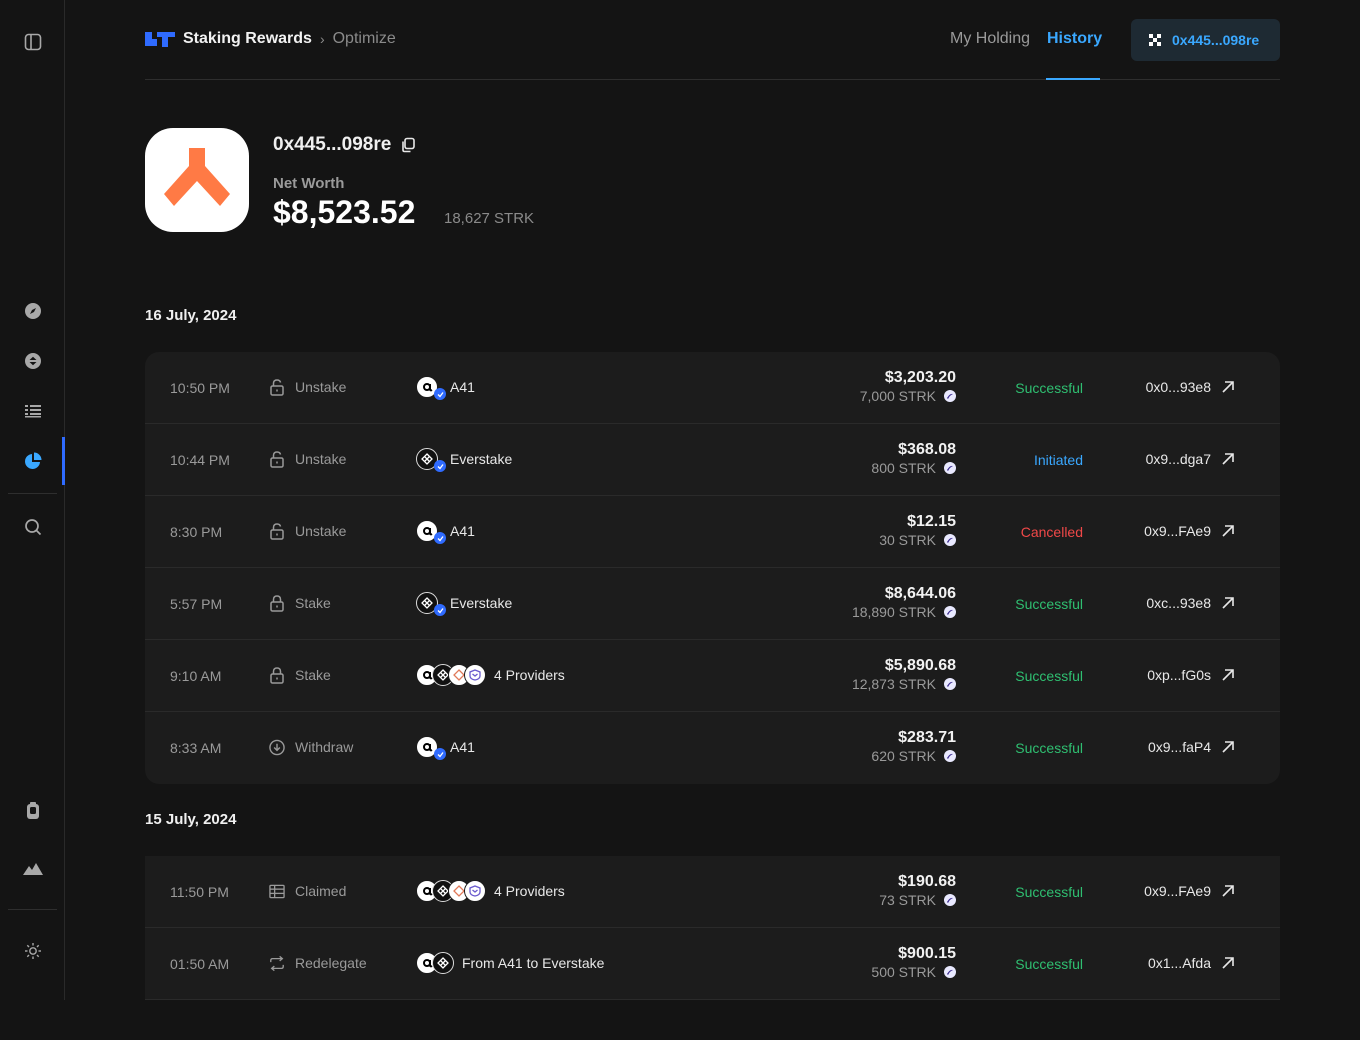 Image resolution: width=1360 pixels, height=1040 pixels. Describe the element at coordinates (1205, 40) in the screenshot. I see `wallet-button: 0x445...098re` at that location.